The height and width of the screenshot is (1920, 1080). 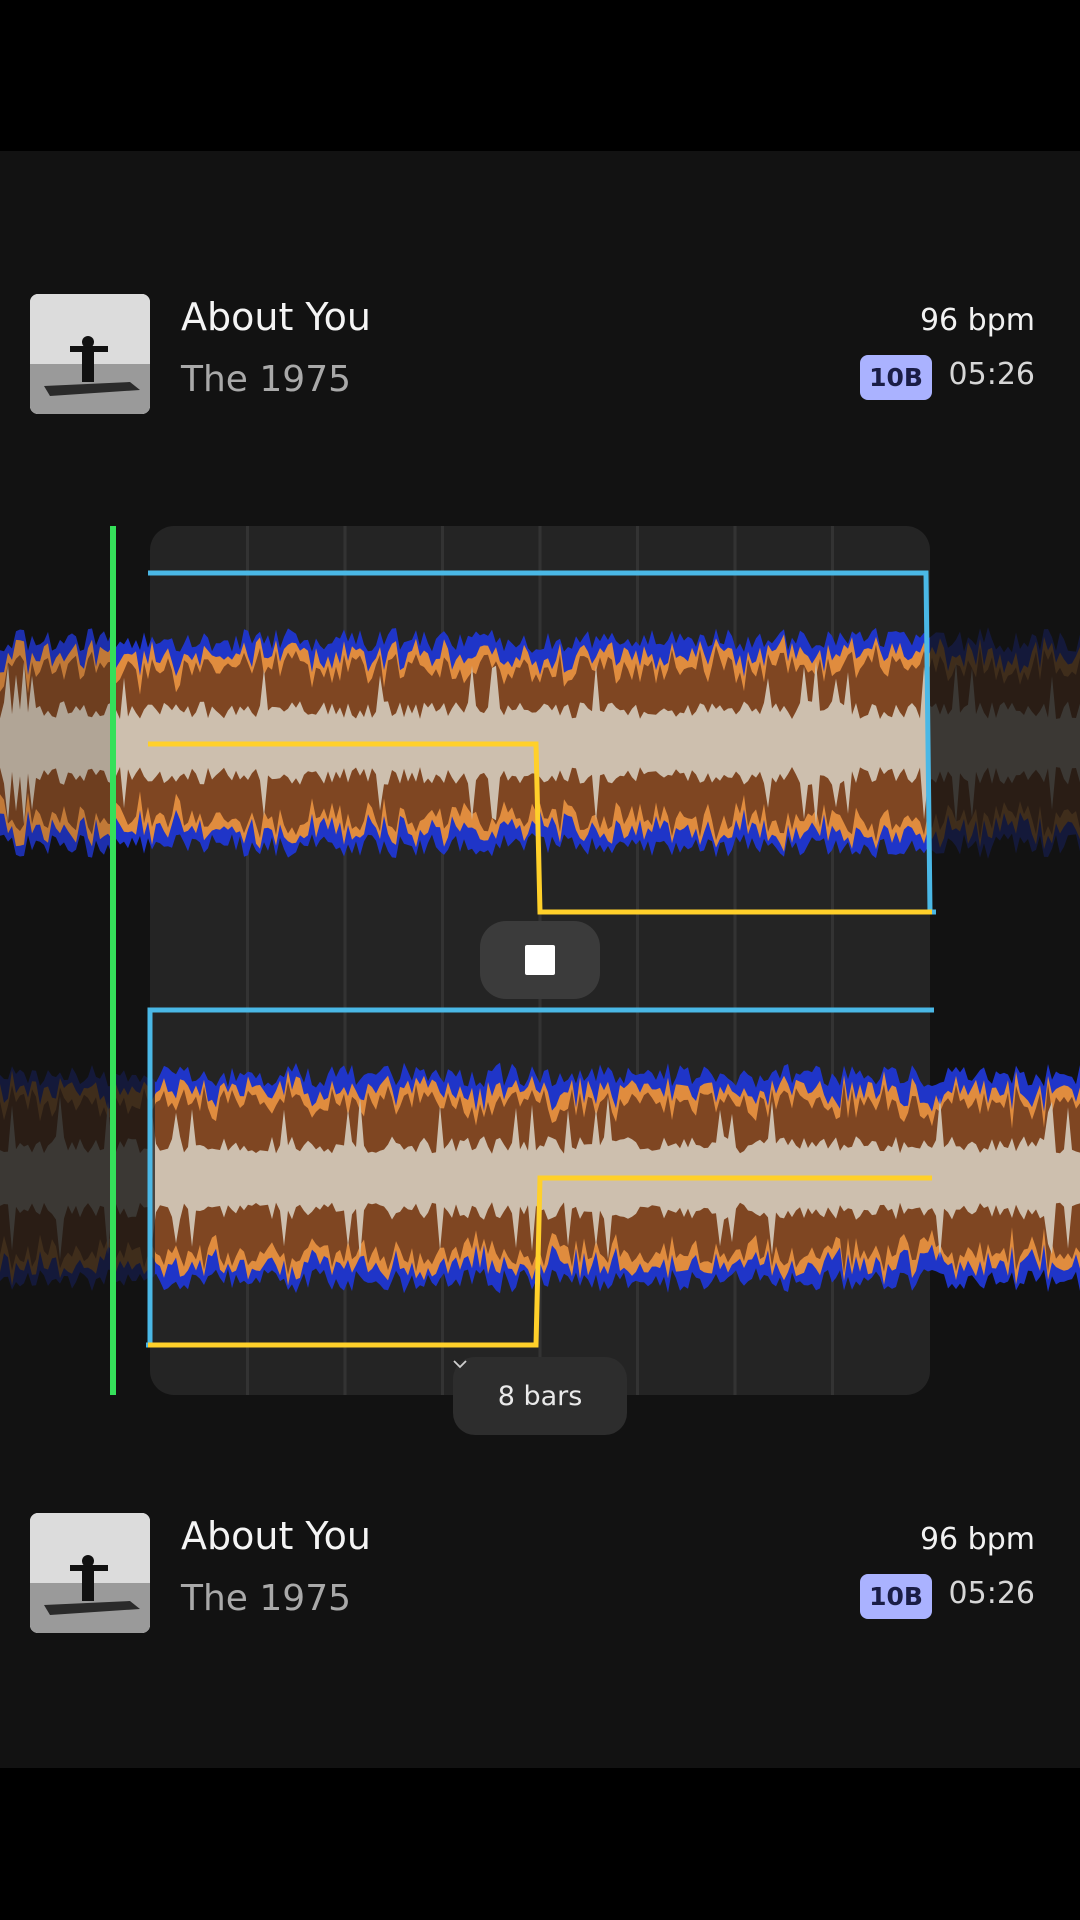 What do you see at coordinates (276, 1536) in the screenshot?
I see `track-title: About You` at bounding box center [276, 1536].